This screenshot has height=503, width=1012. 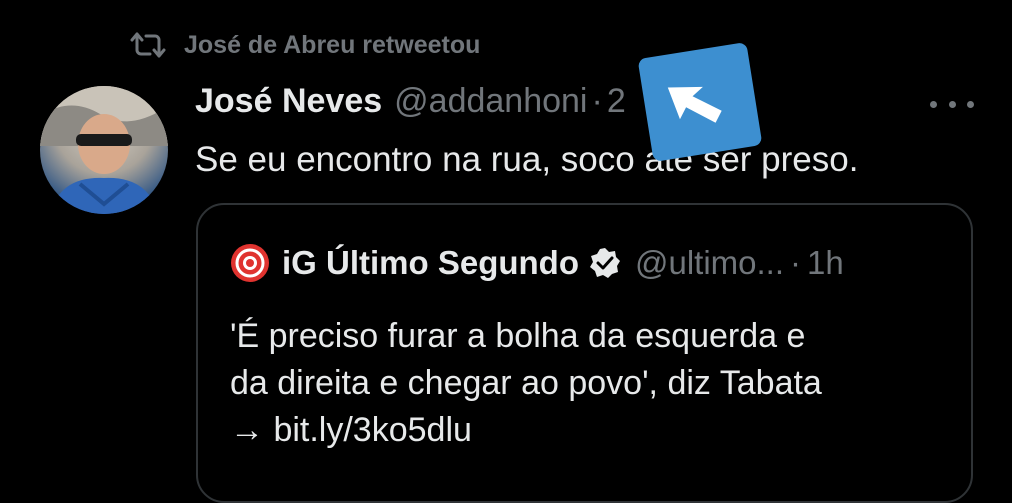 I want to click on avatar-photo, so click(x=104, y=150).